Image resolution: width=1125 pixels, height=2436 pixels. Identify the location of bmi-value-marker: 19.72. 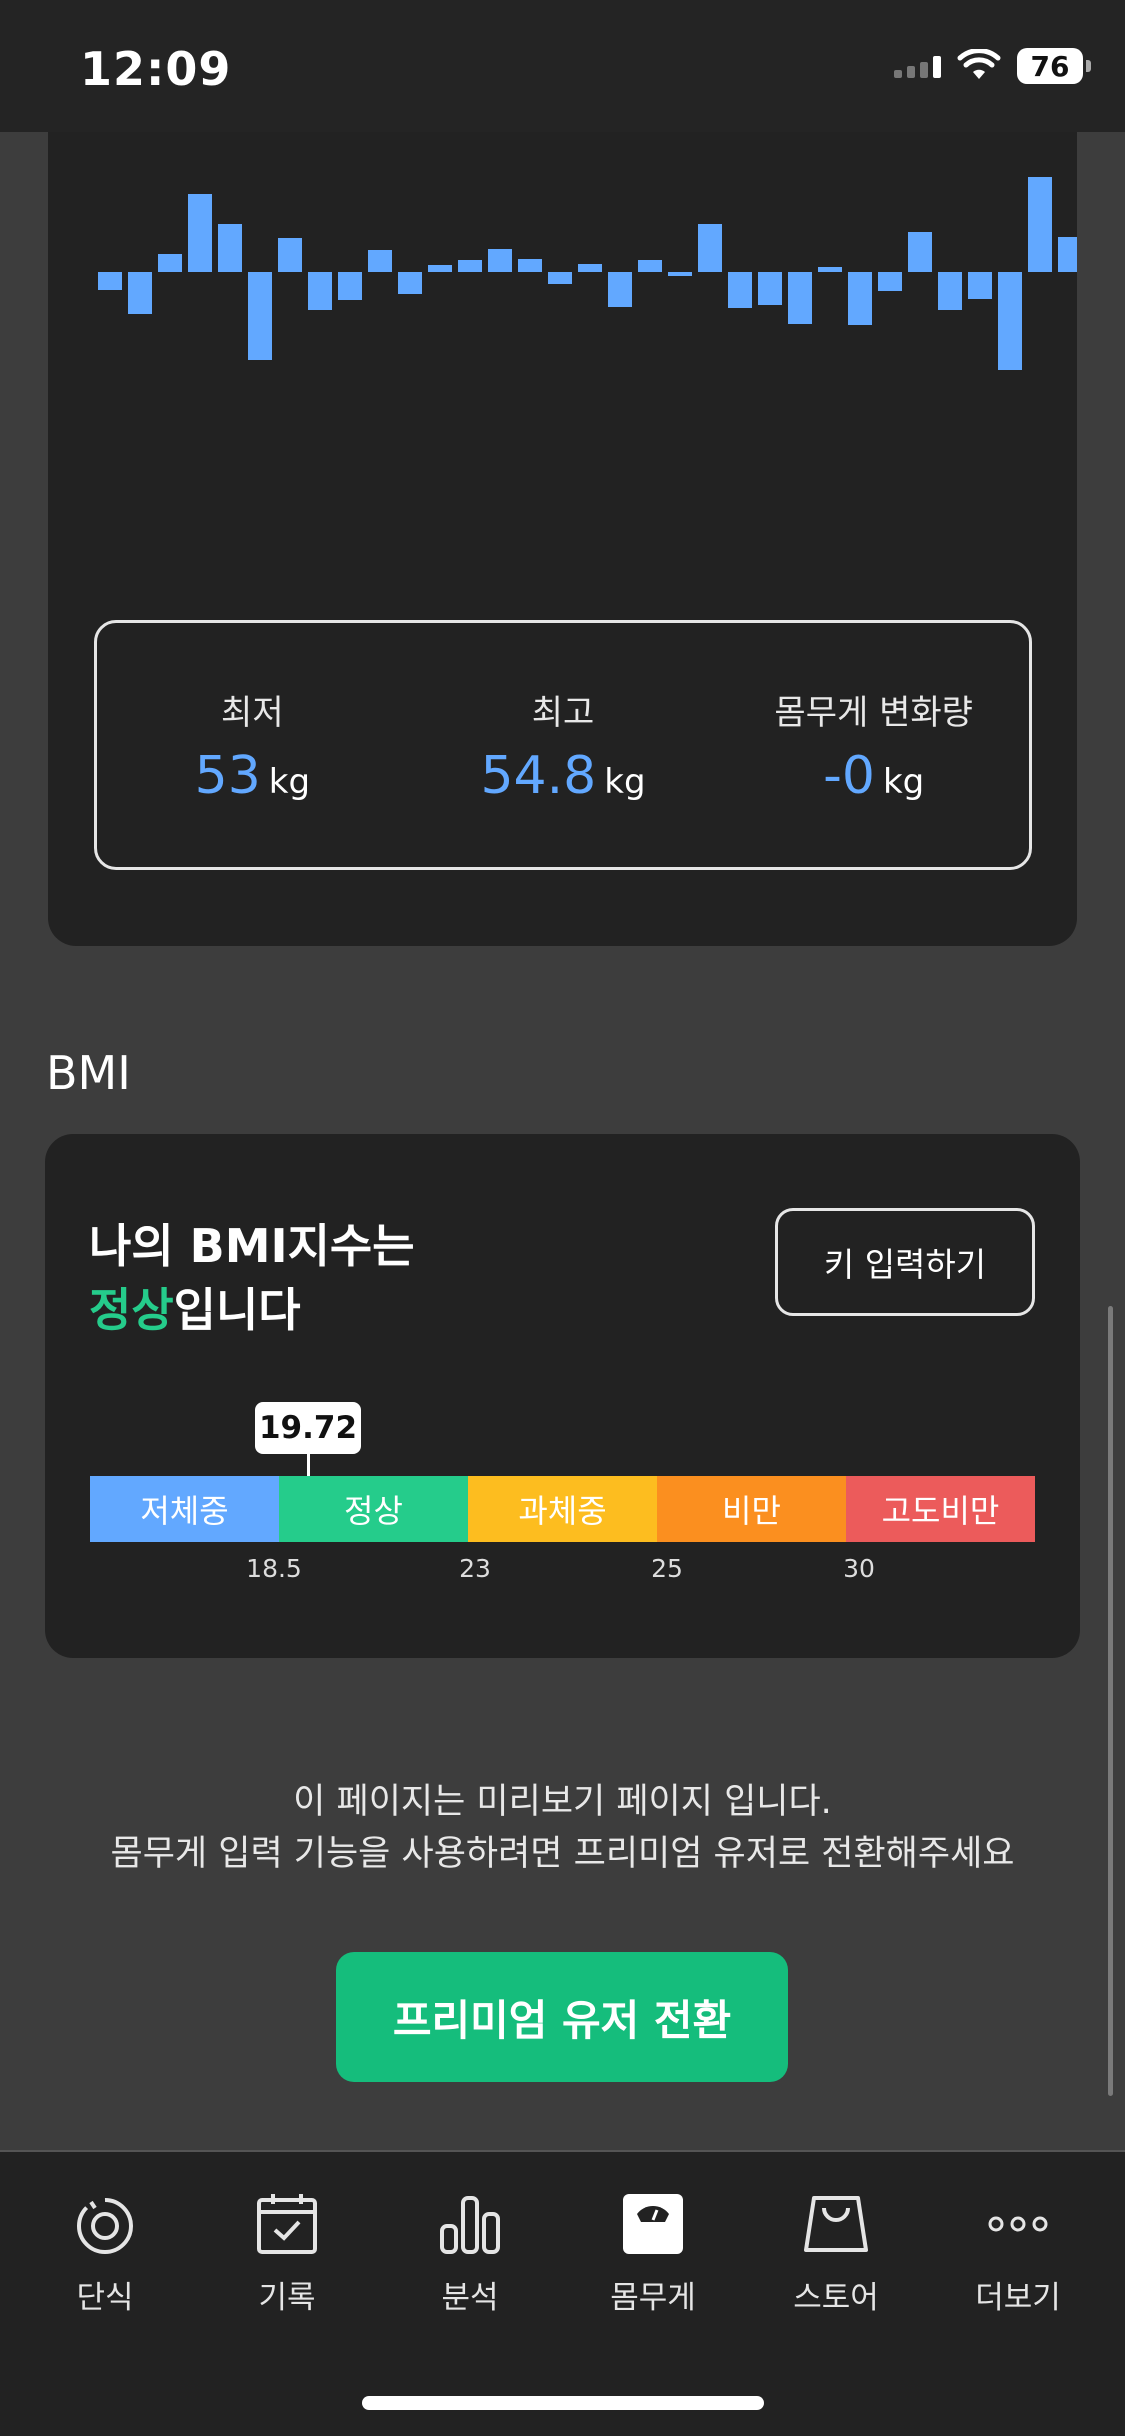
(308, 1428).